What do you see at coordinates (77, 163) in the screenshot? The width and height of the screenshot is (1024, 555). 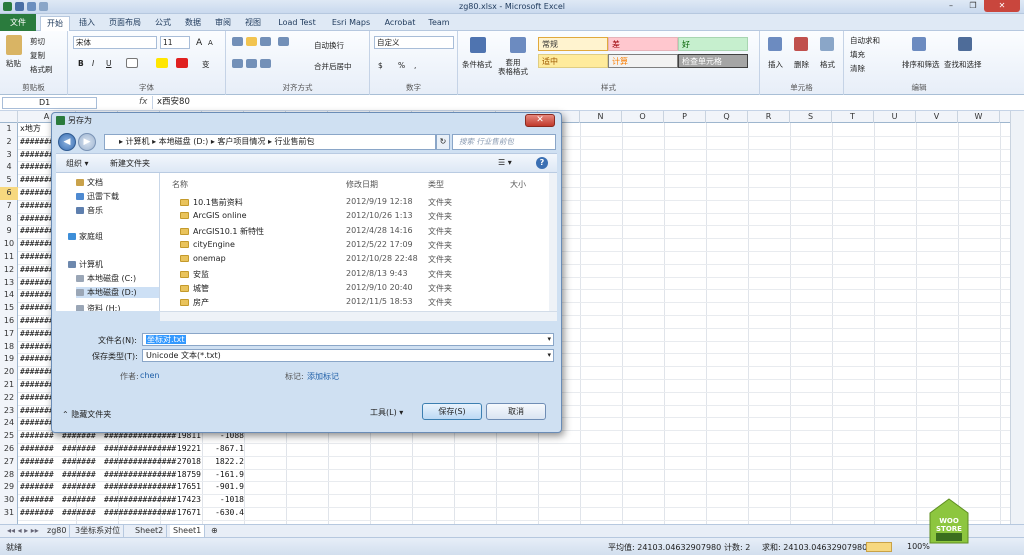 I see `organize-button: 组织 ▾` at bounding box center [77, 163].